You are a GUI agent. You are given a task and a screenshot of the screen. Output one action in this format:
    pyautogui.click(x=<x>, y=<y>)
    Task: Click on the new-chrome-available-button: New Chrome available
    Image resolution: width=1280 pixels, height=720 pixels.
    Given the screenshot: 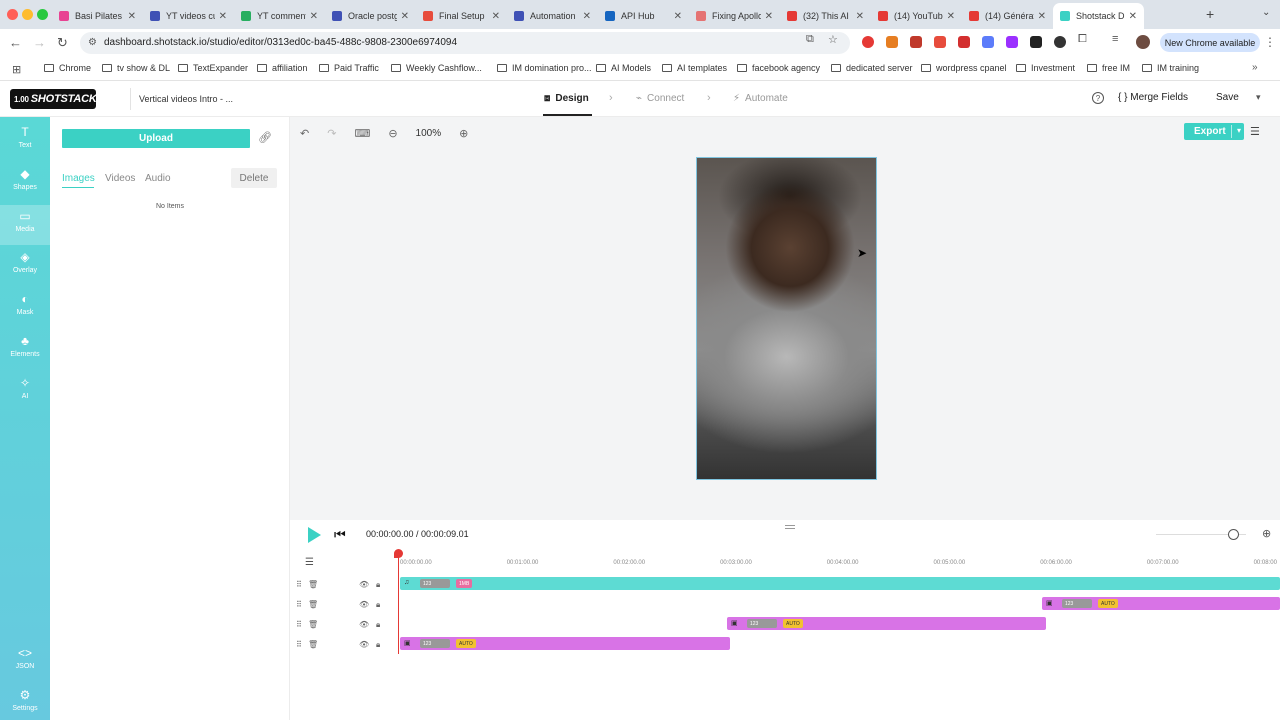 What is the action you would take?
    pyautogui.click(x=1210, y=42)
    